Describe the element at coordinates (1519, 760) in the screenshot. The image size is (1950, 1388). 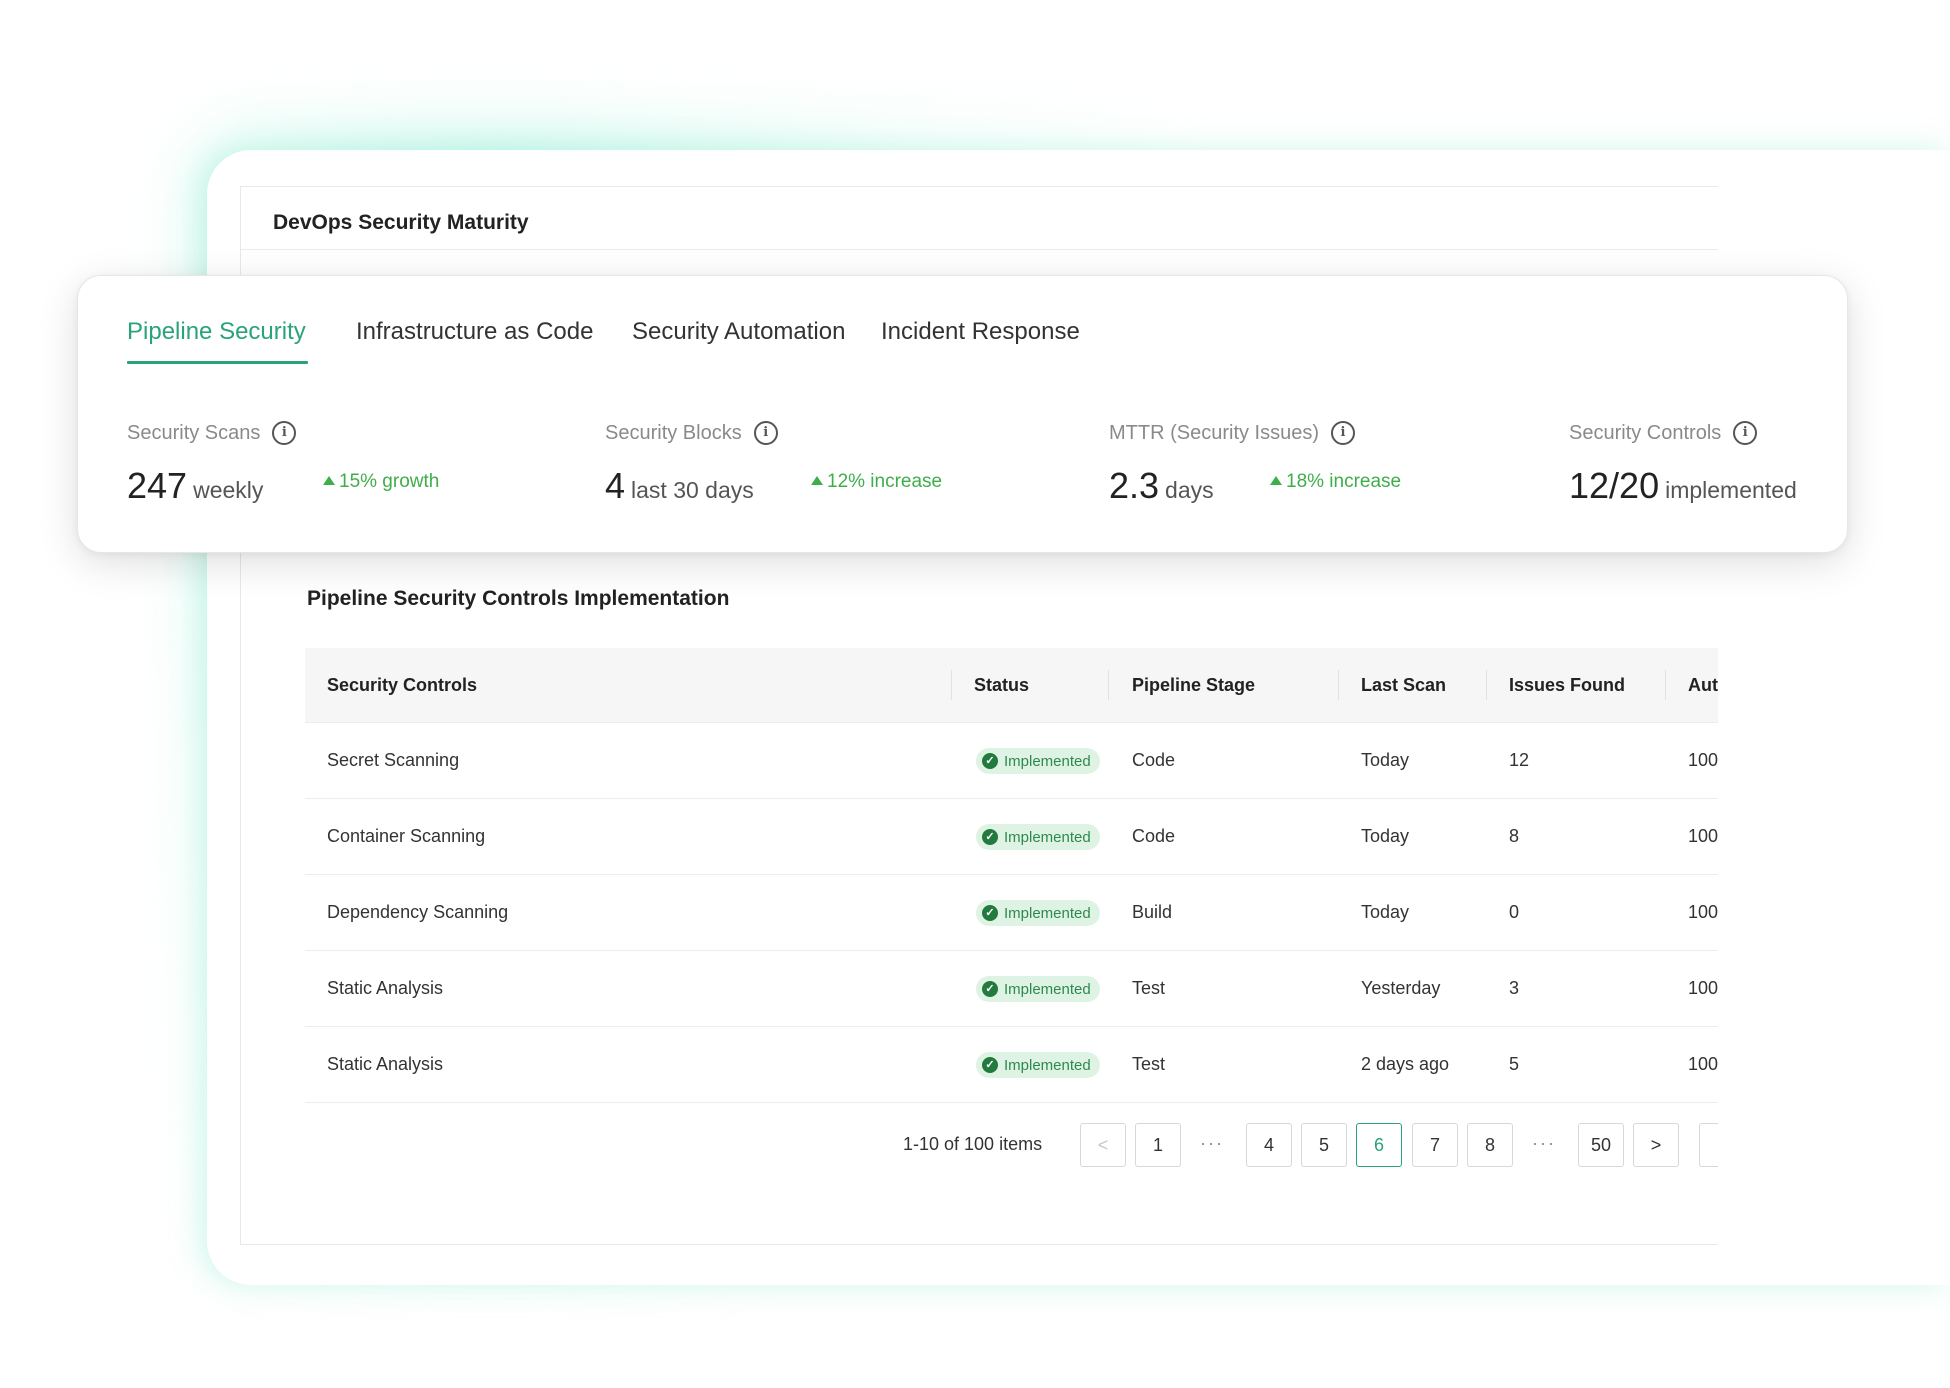
I see `cell-issues: 12` at that location.